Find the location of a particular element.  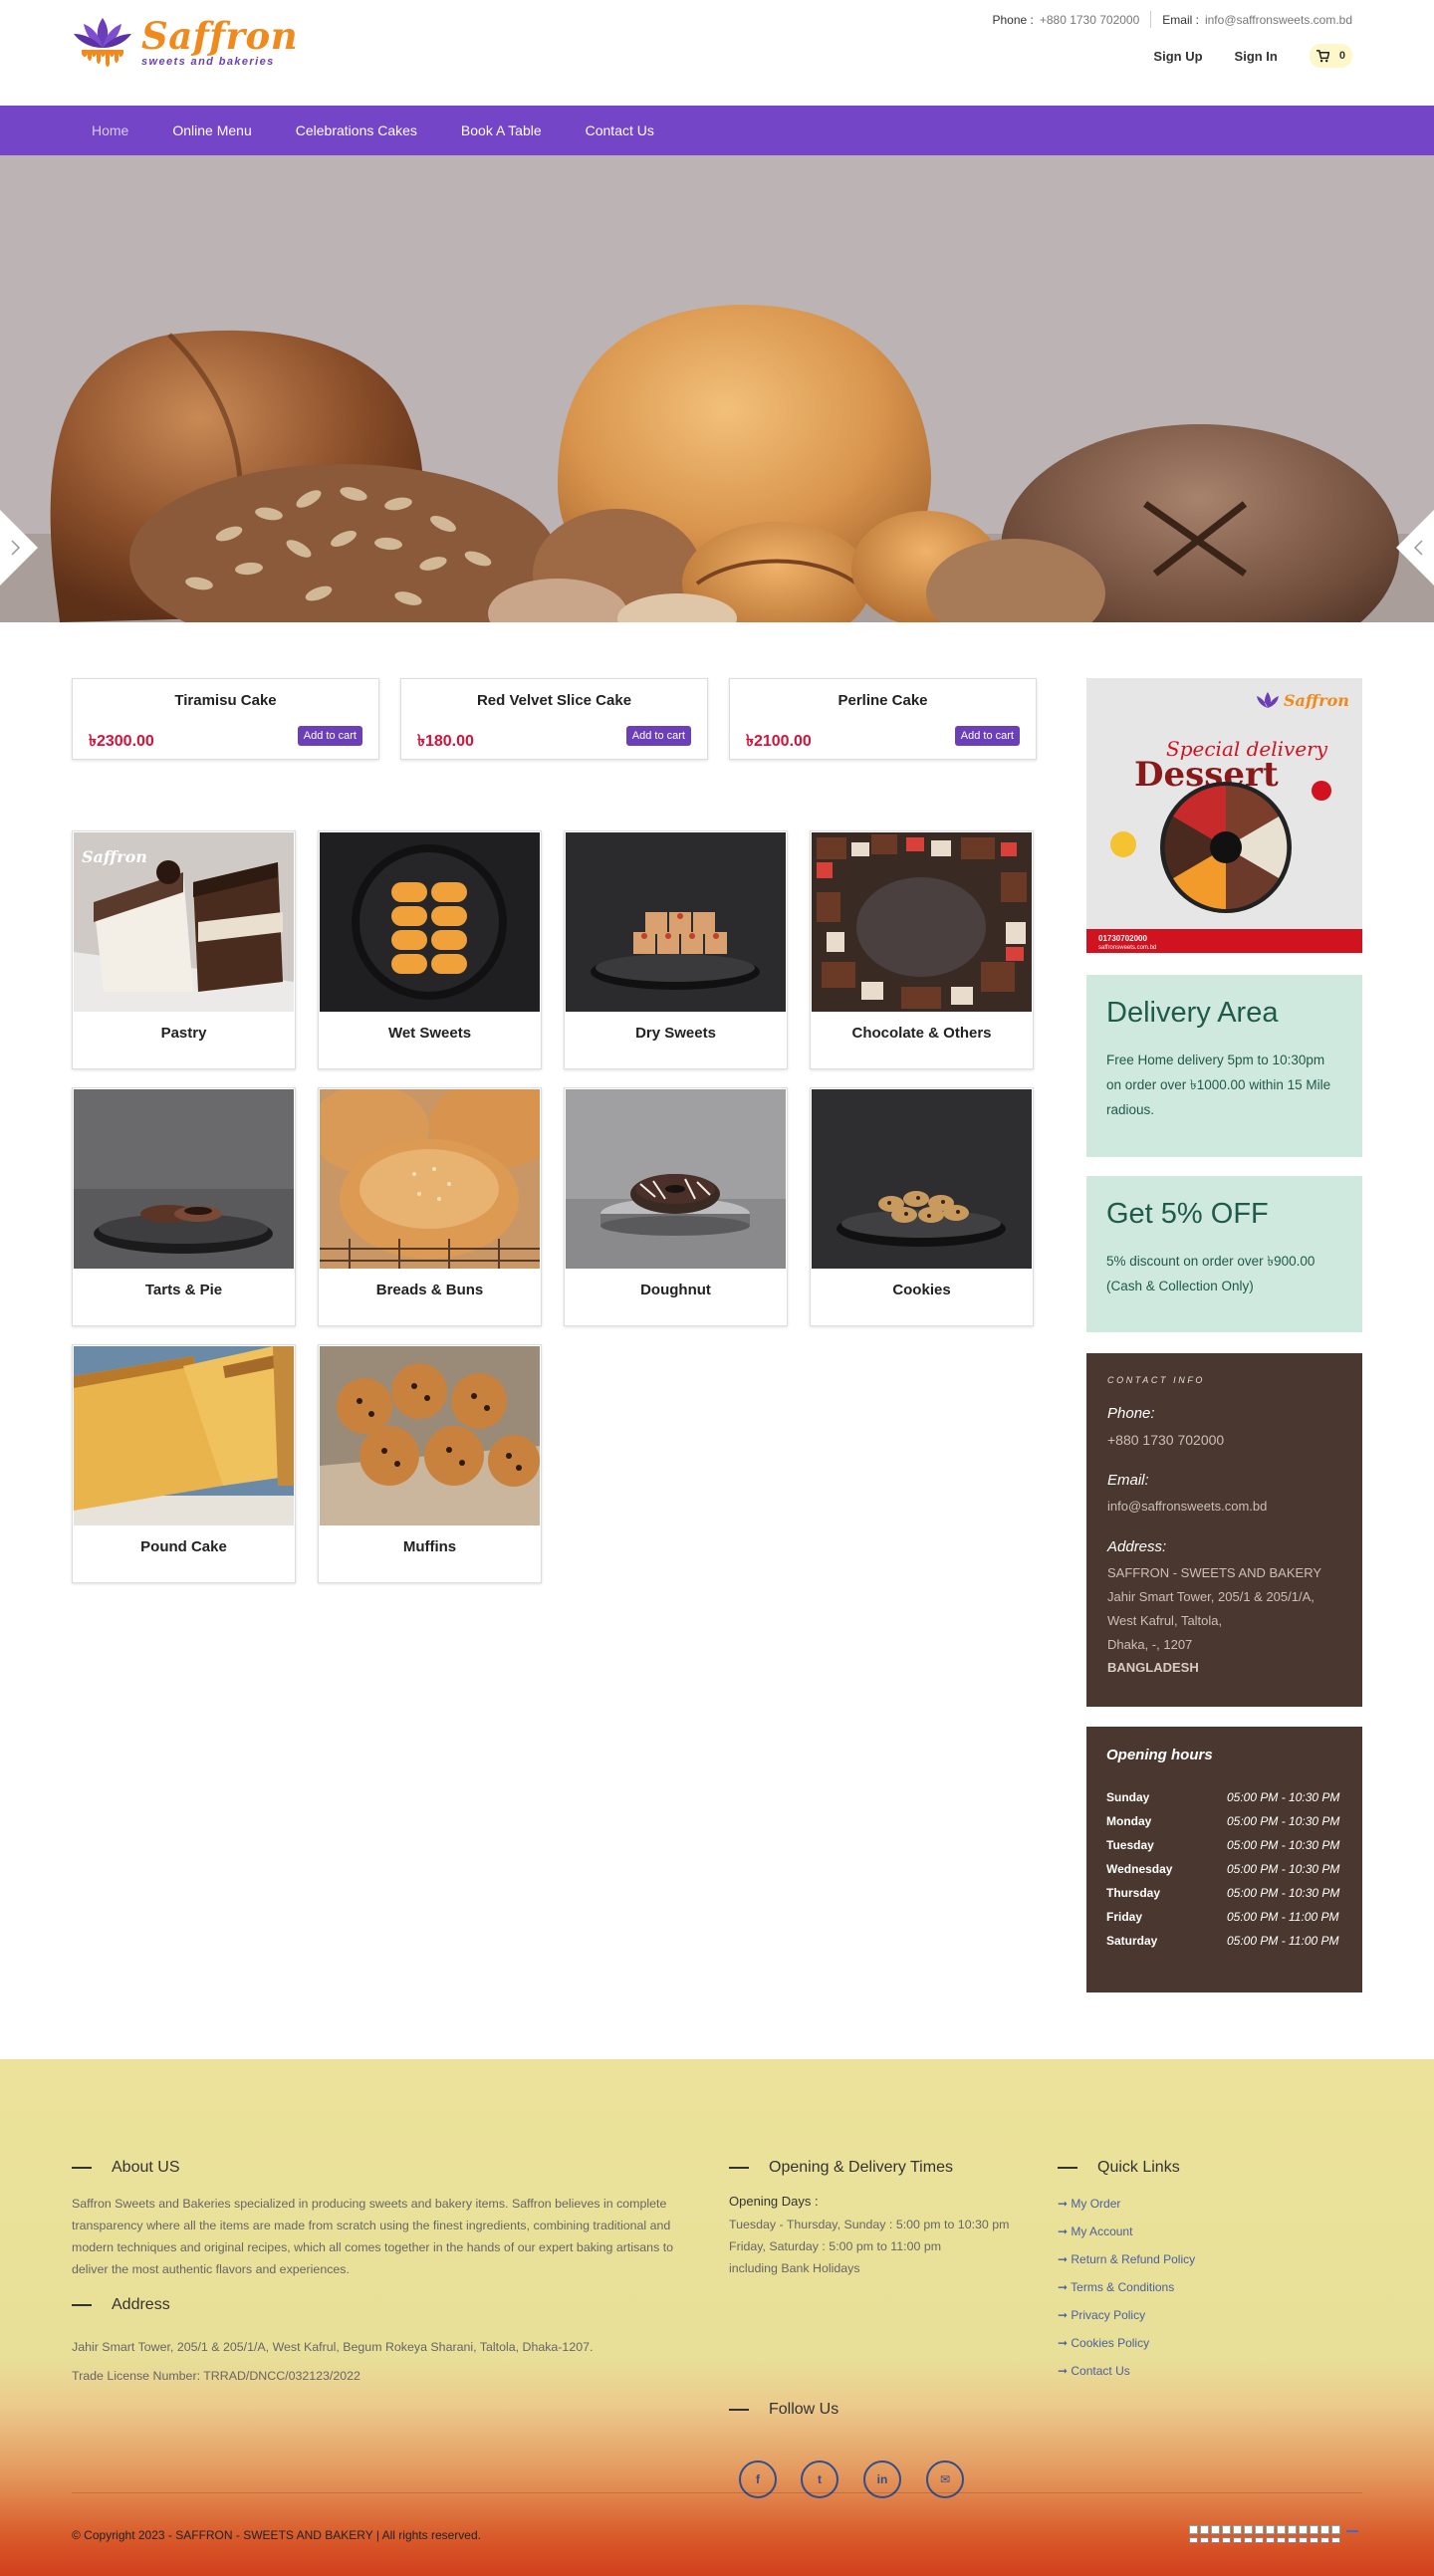

nav-book-a-table: Book A Table is located at coordinates (501, 130).